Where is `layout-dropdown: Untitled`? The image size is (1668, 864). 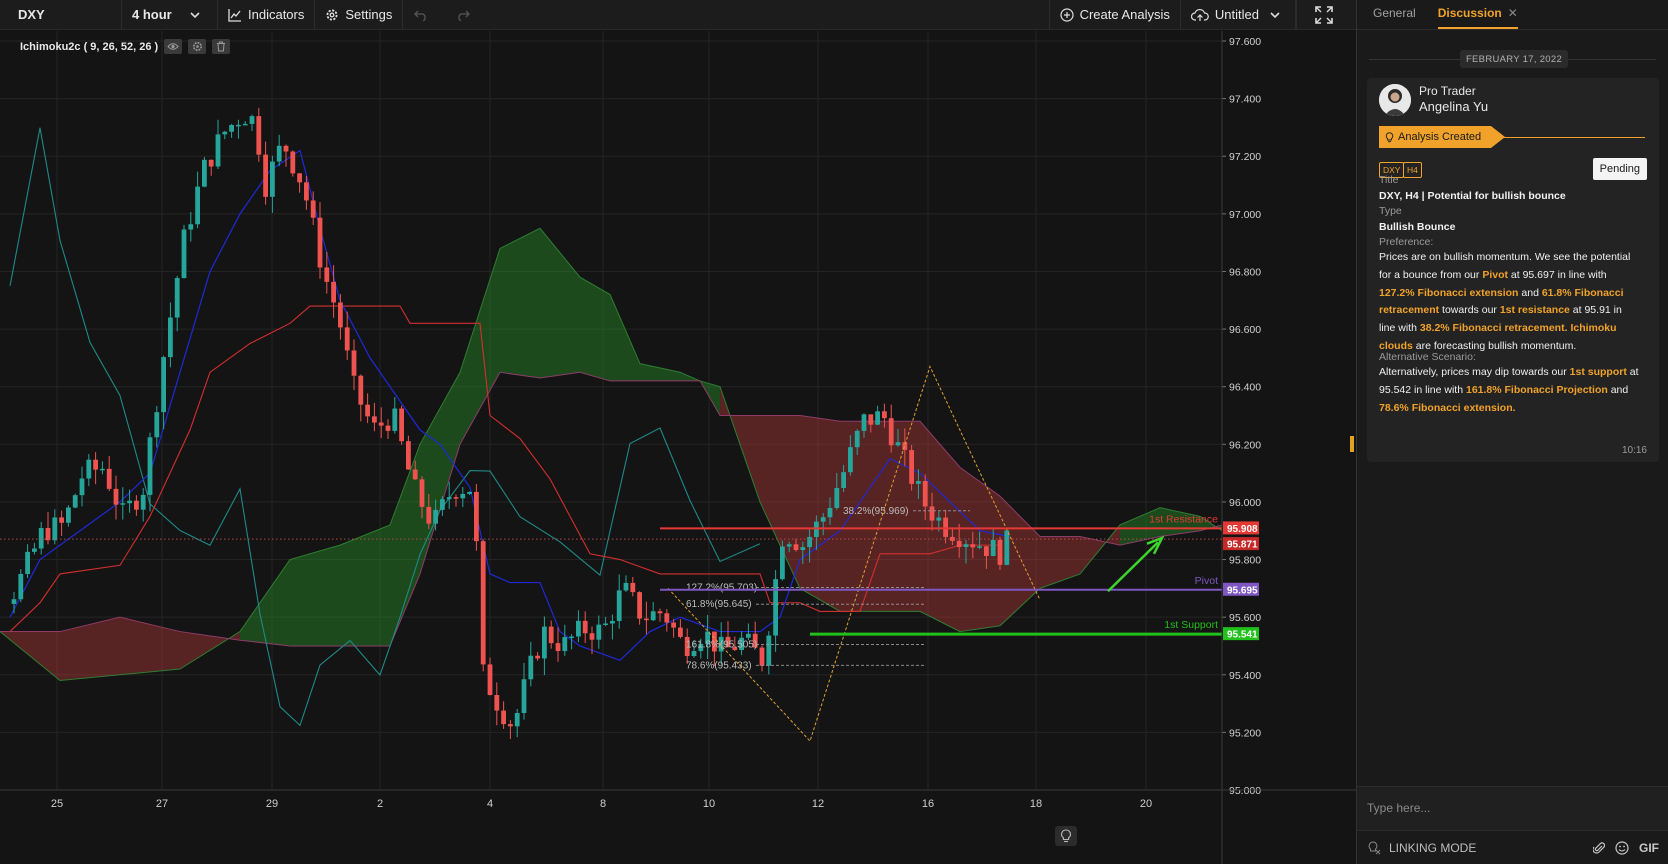 layout-dropdown: Untitled is located at coordinates (1238, 14).